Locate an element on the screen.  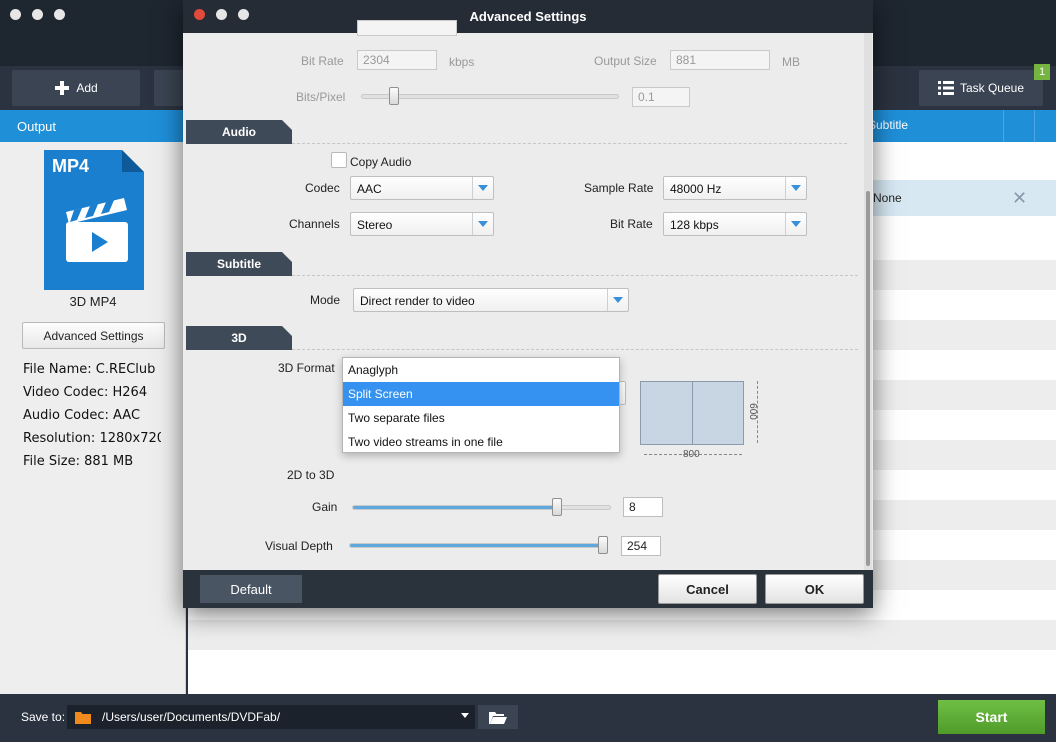
codec-label: Codec is located at coordinates (322, 188).